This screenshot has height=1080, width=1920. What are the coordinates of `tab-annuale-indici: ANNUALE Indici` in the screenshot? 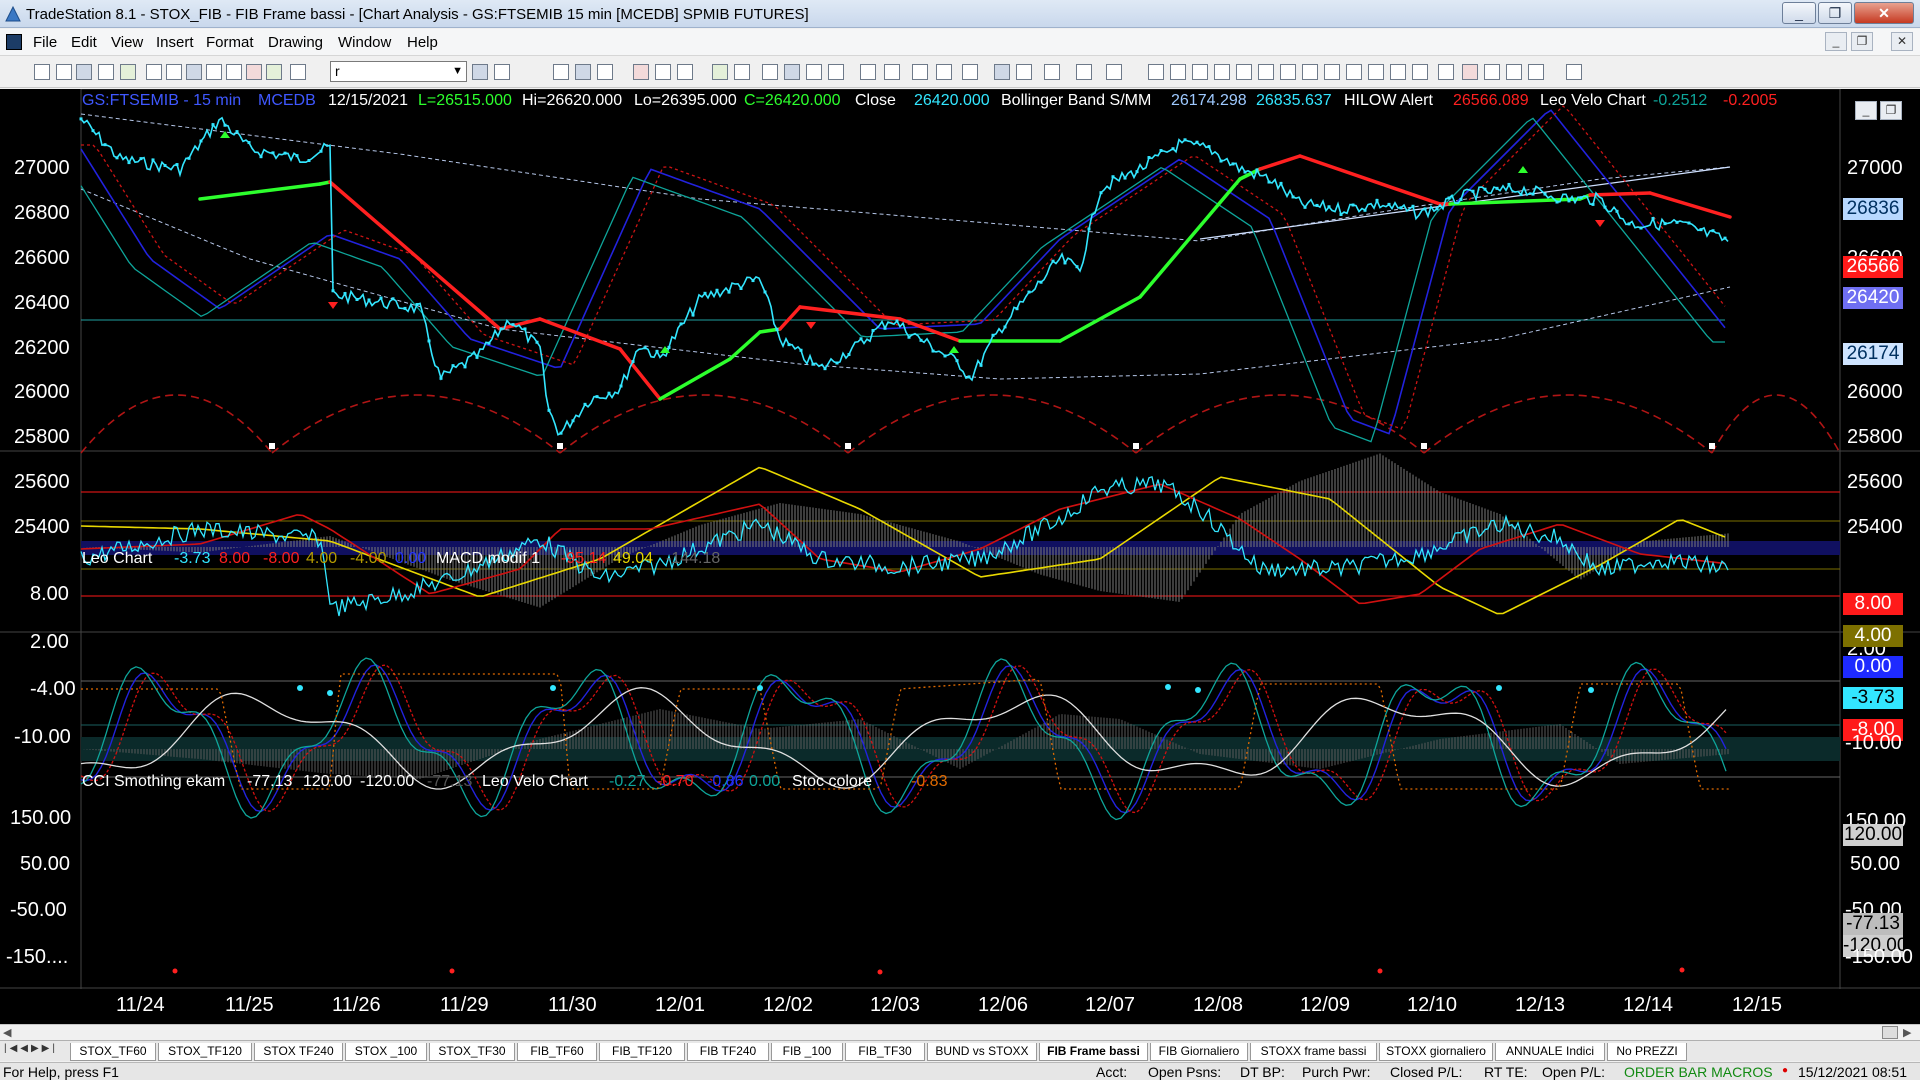 It's located at (1550, 1052).